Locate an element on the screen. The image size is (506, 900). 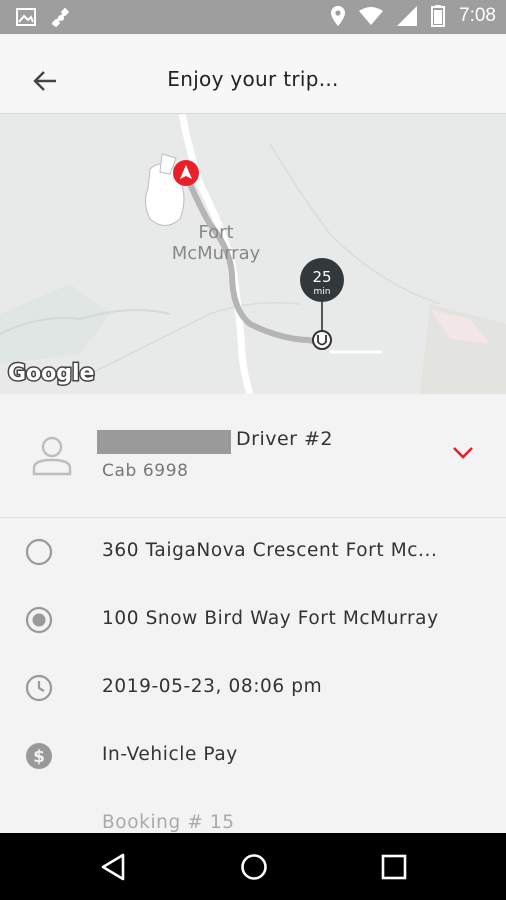
battery-icon is located at coordinates (438, 16).